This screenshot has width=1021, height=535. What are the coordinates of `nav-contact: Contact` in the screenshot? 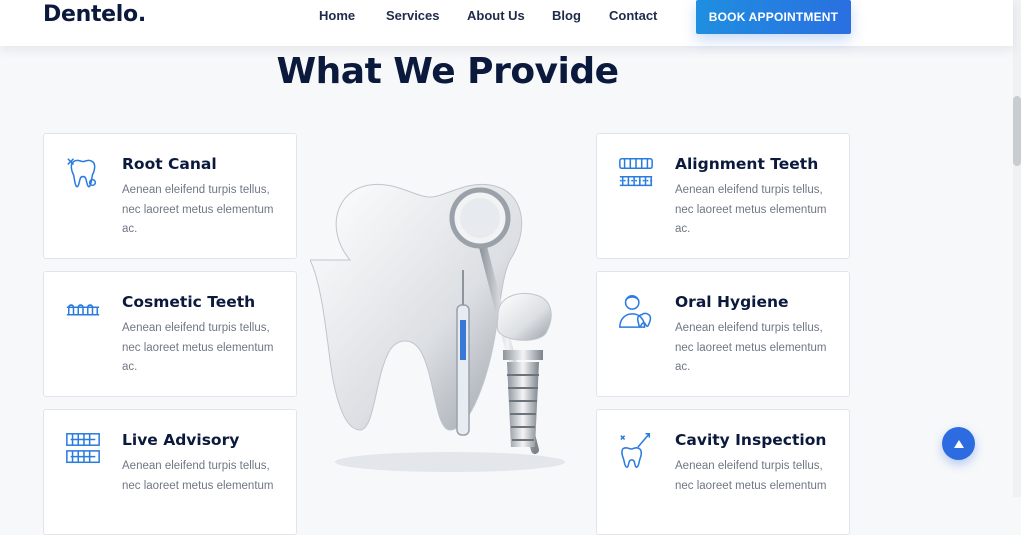 It's located at (633, 15).